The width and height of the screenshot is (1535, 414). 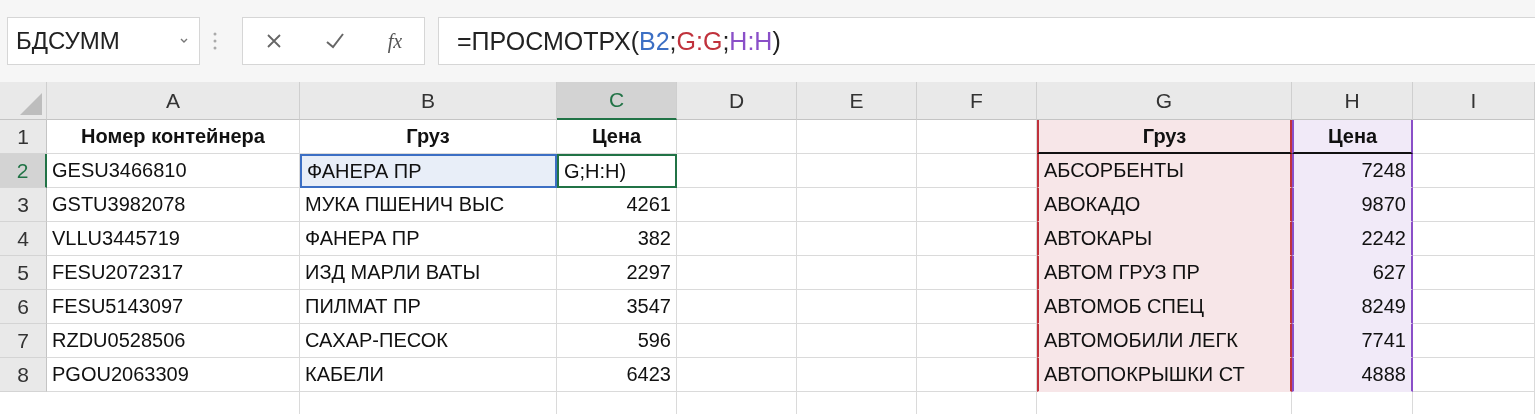 What do you see at coordinates (1352, 205) in the screenshot?
I see `table-cell: 9870` at bounding box center [1352, 205].